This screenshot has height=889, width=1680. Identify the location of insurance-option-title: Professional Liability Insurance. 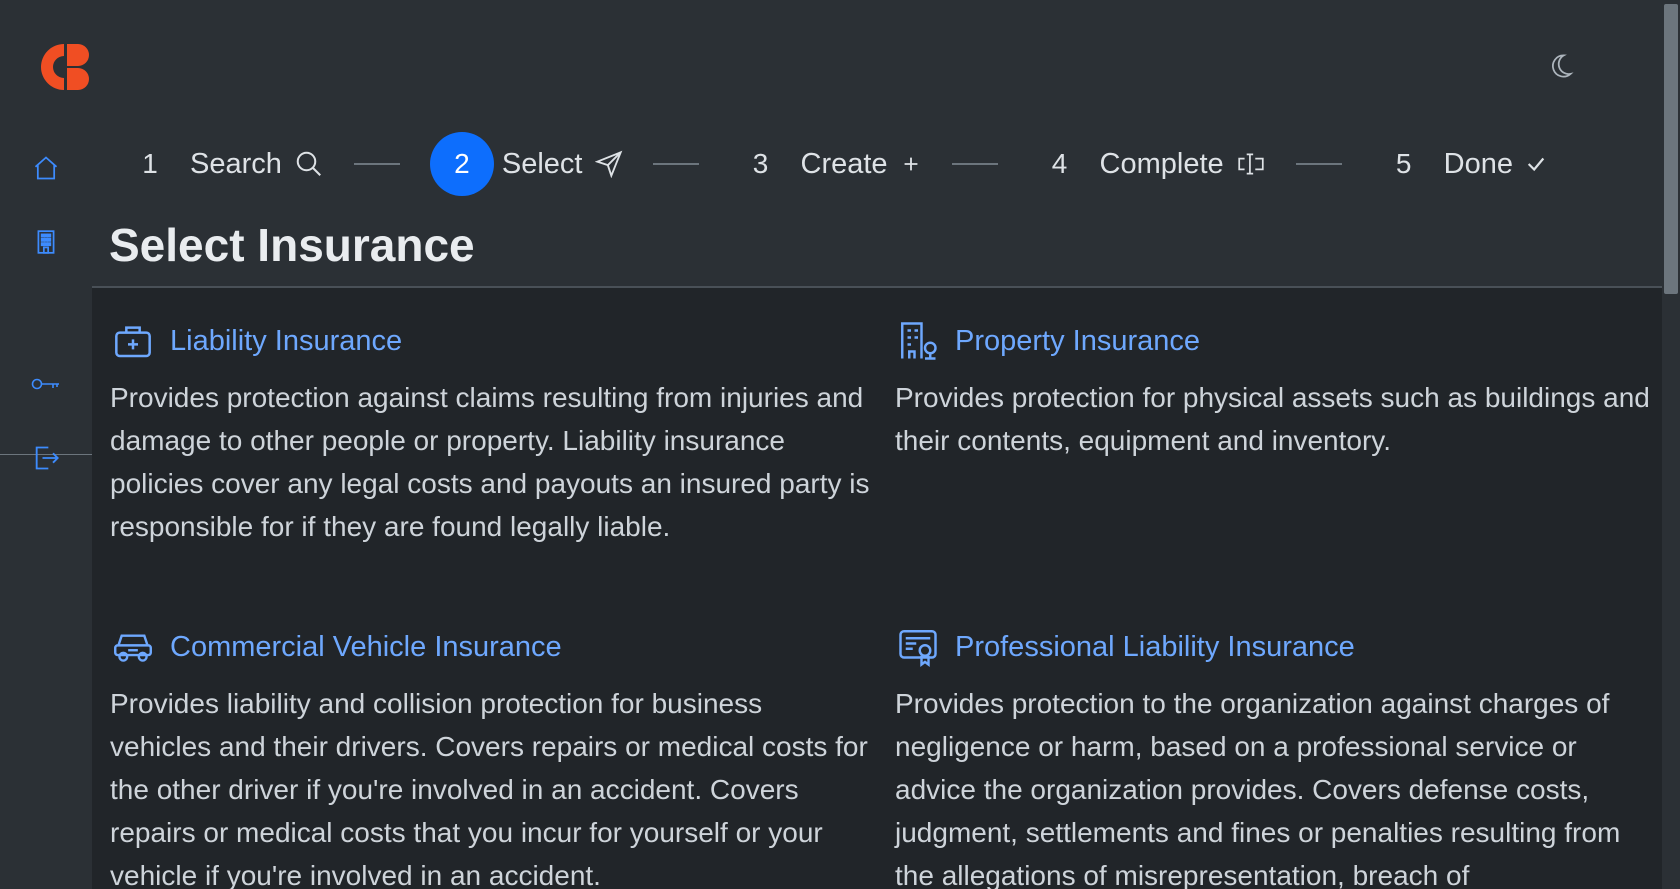
(1155, 646).